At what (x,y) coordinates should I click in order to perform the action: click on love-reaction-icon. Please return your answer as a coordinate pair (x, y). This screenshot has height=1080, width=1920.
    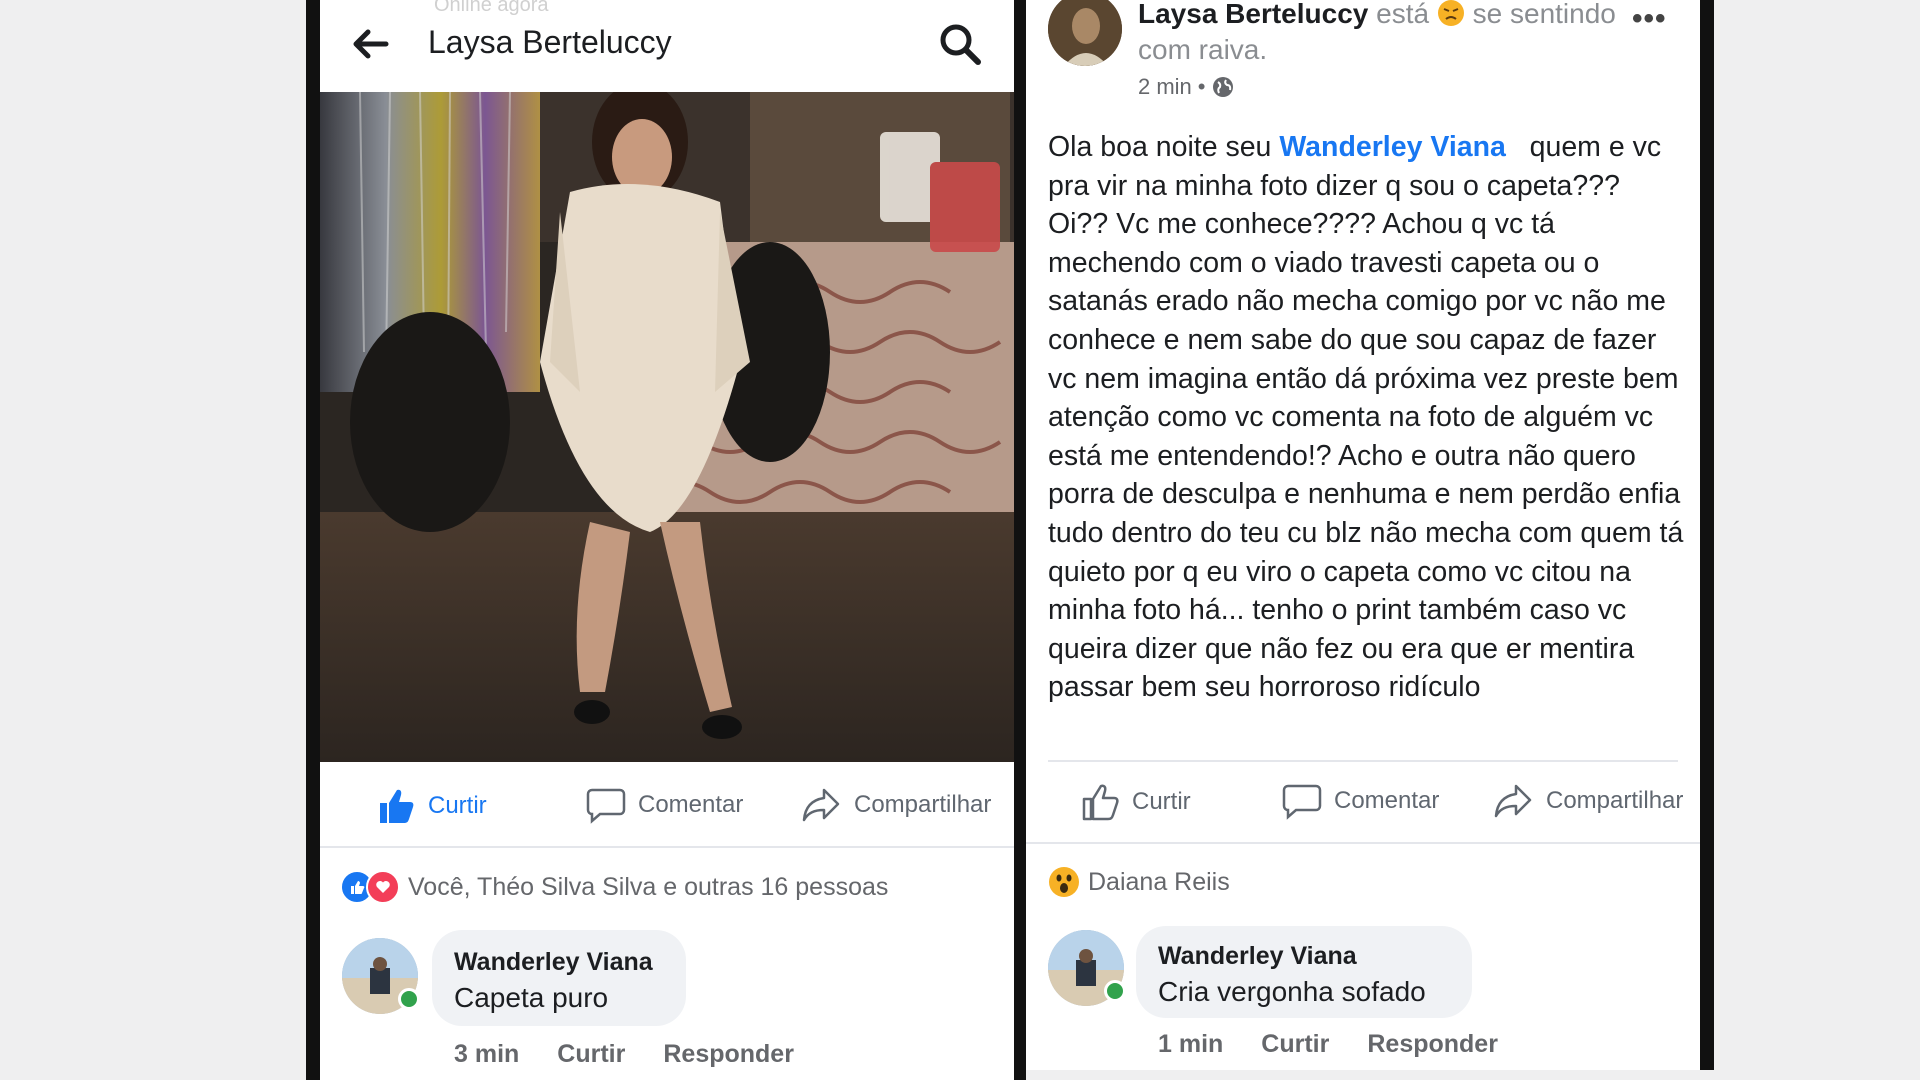
    Looking at the image, I should click on (383, 887).